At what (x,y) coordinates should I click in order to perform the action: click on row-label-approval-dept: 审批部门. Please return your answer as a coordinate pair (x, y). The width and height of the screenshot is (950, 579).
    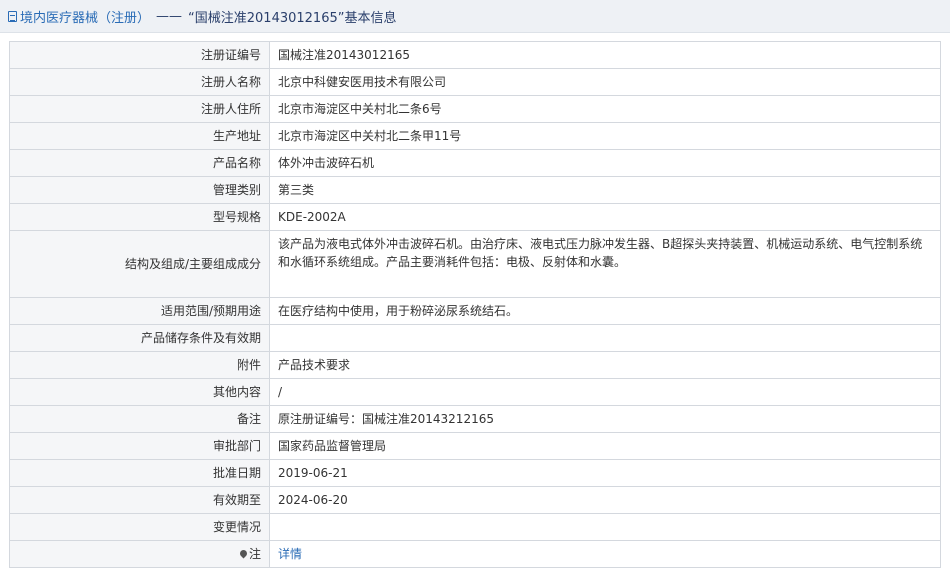
    Looking at the image, I should click on (139, 446).